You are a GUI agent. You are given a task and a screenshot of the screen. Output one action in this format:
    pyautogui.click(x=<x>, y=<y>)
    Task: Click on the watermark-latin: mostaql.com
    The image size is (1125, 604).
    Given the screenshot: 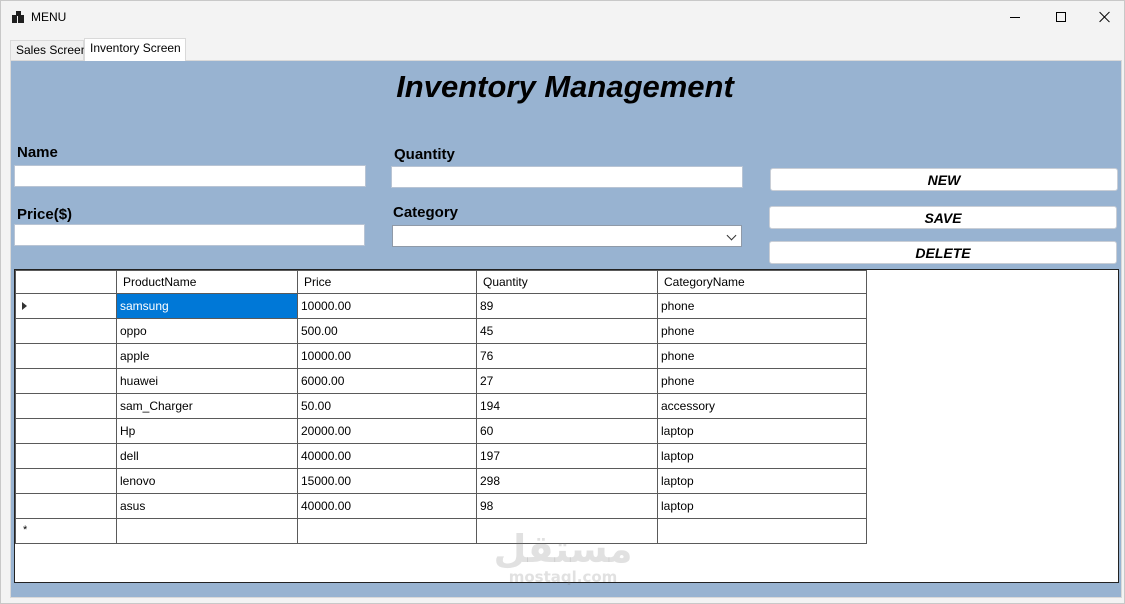 What is the action you would take?
    pyautogui.click(x=563, y=577)
    